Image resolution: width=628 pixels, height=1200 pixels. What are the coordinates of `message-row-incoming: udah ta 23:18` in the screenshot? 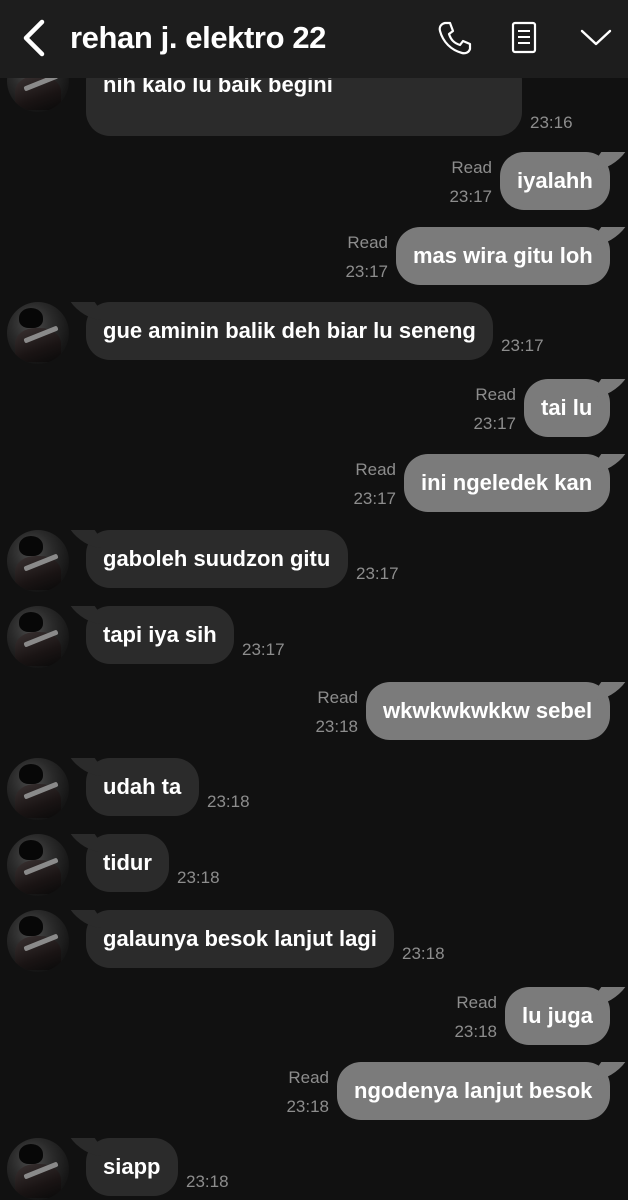 It's located at (314, 789).